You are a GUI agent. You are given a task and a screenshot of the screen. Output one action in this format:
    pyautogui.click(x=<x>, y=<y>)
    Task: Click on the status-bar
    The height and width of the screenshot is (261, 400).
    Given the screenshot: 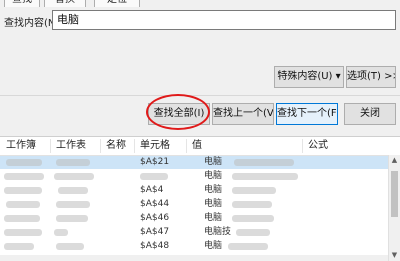 What is the action you would take?
    pyautogui.click(x=194, y=258)
    